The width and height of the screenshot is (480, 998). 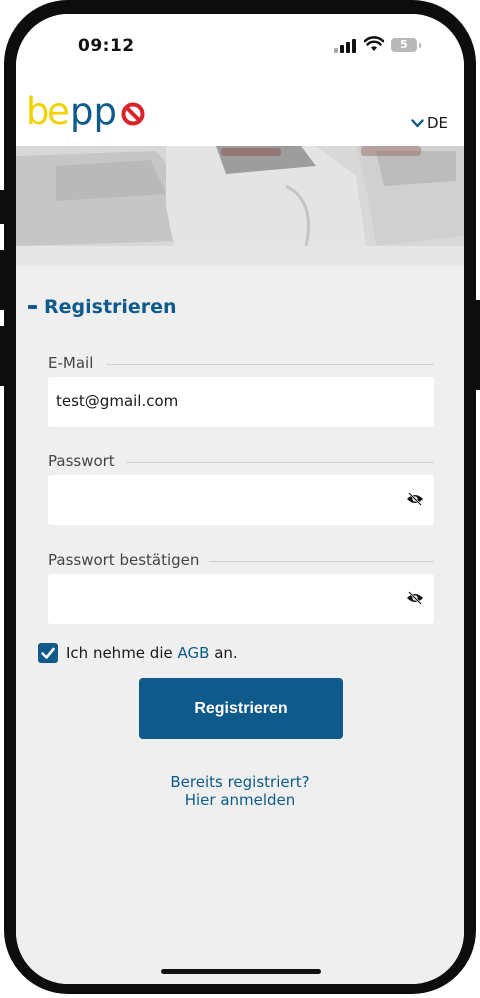 What do you see at coordinates (226, 653) in the screenshot?
I see `terms-suffix: an.` at bounding box center [226, 653].